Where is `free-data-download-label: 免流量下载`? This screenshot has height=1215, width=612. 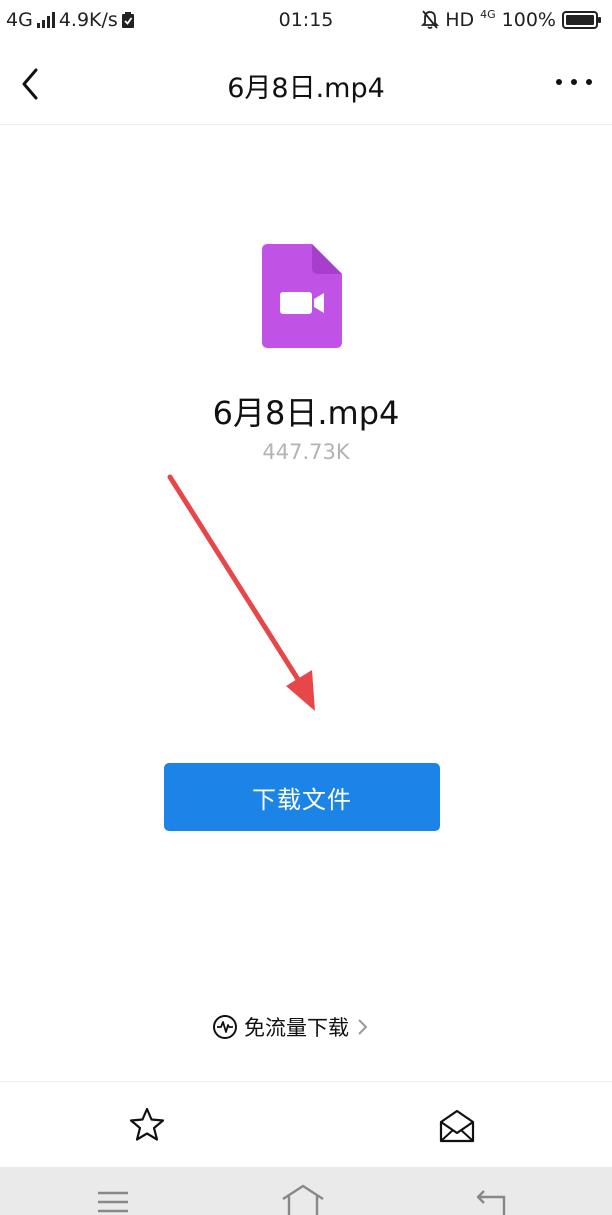
free-data-download-label: 免流量下载 is located at coordinates (296, 1028).